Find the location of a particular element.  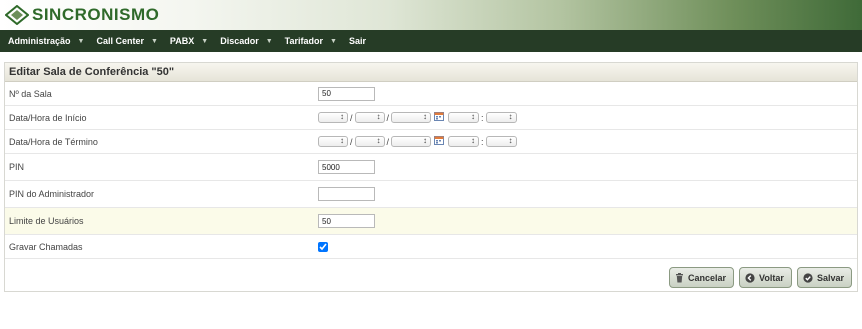

cancel-button-label: Cancelar is located at coordinates (707, 277).